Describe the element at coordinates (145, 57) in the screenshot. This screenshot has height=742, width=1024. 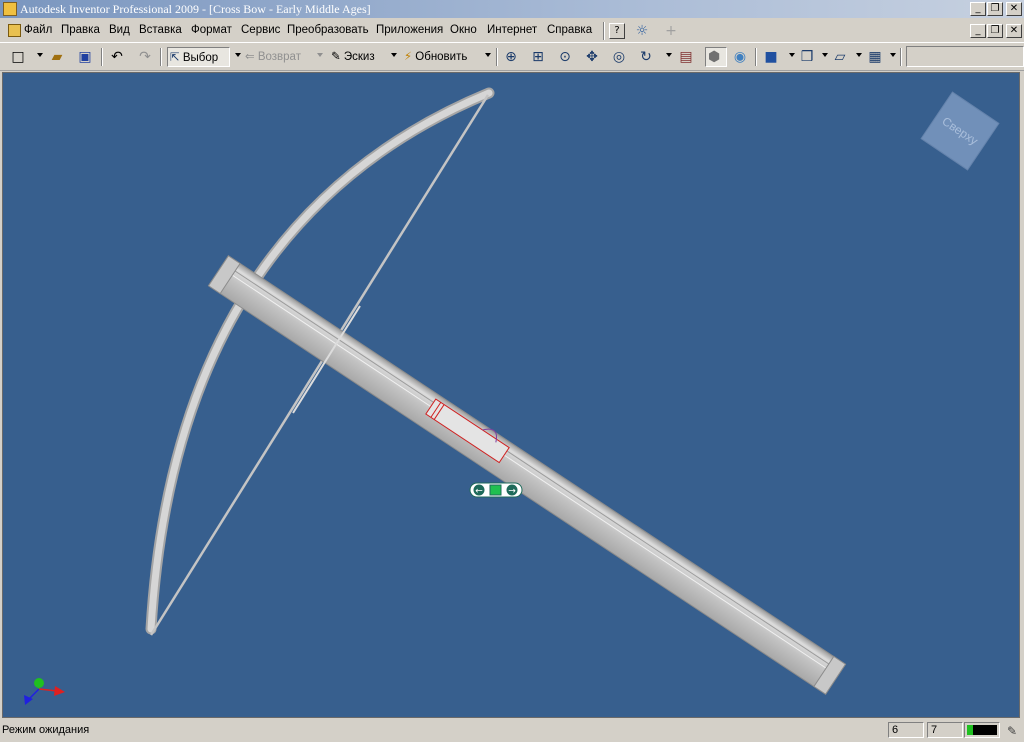
I see `redo-icon: ↷` at that location.